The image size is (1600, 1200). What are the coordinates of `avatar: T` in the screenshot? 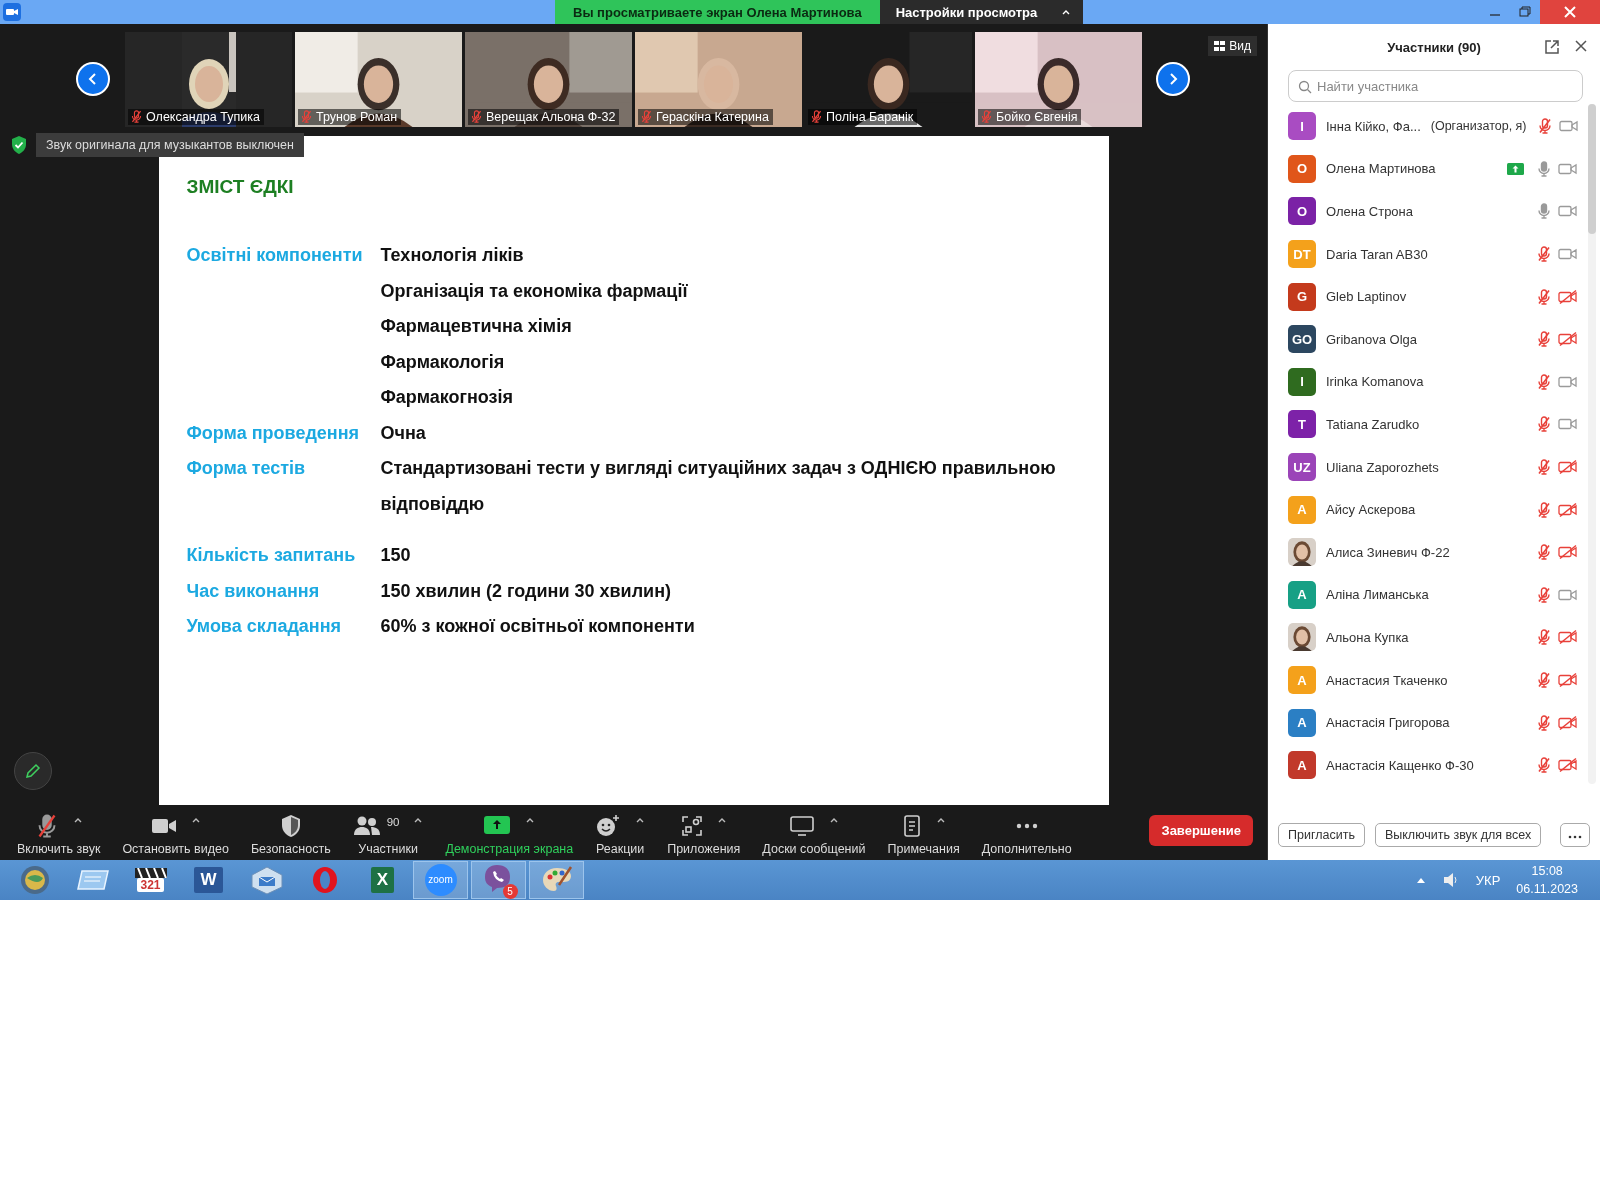 It's located at (1302, 424).